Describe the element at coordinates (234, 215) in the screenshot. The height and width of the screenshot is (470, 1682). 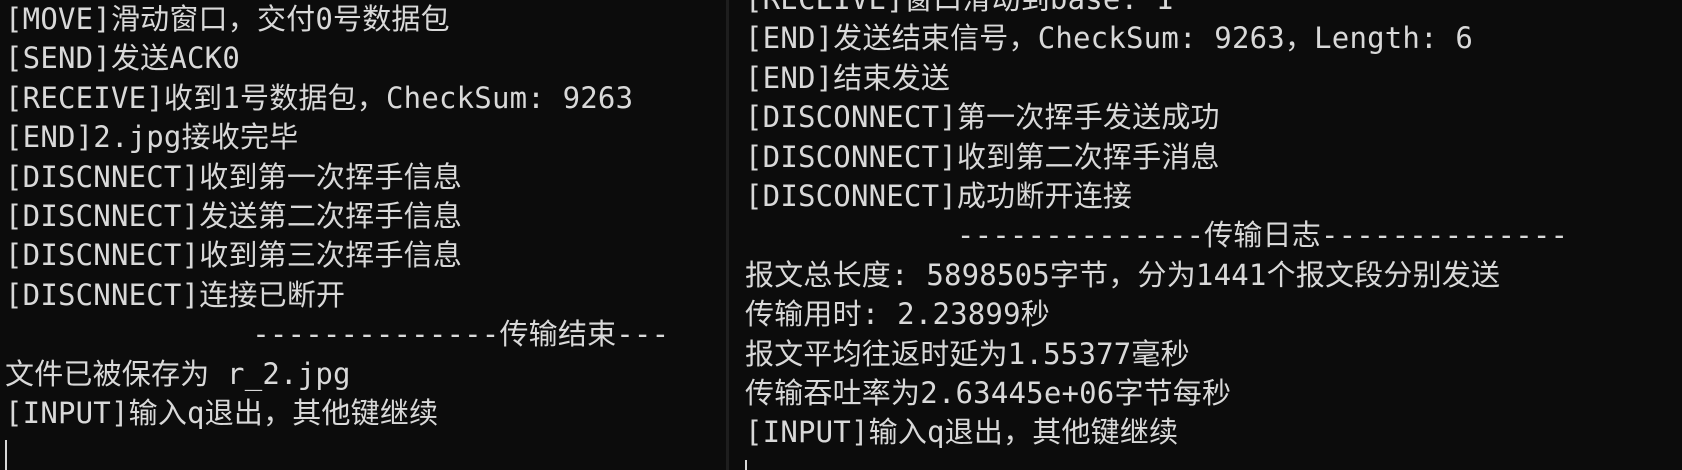
I see `terminal-line: [DISCNNECT]发送第二次挥手信息` at that location.